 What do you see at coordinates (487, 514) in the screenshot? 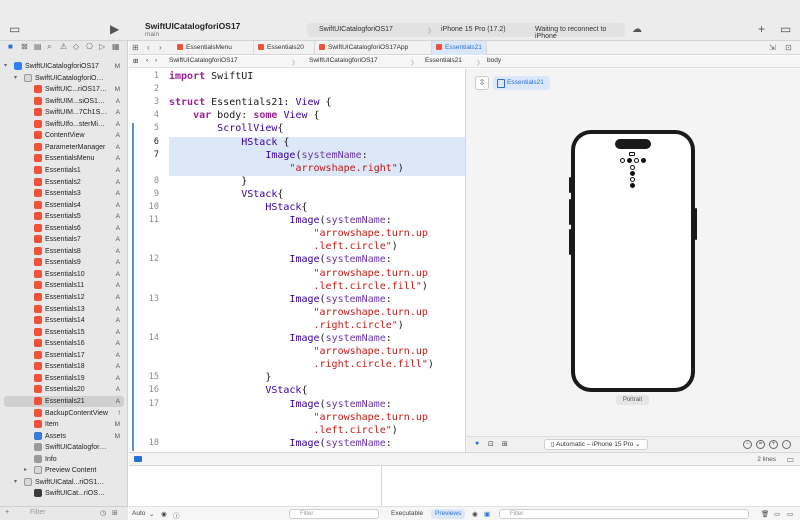
I see `previews-icon: ▣` at bounding box center [487, 514].